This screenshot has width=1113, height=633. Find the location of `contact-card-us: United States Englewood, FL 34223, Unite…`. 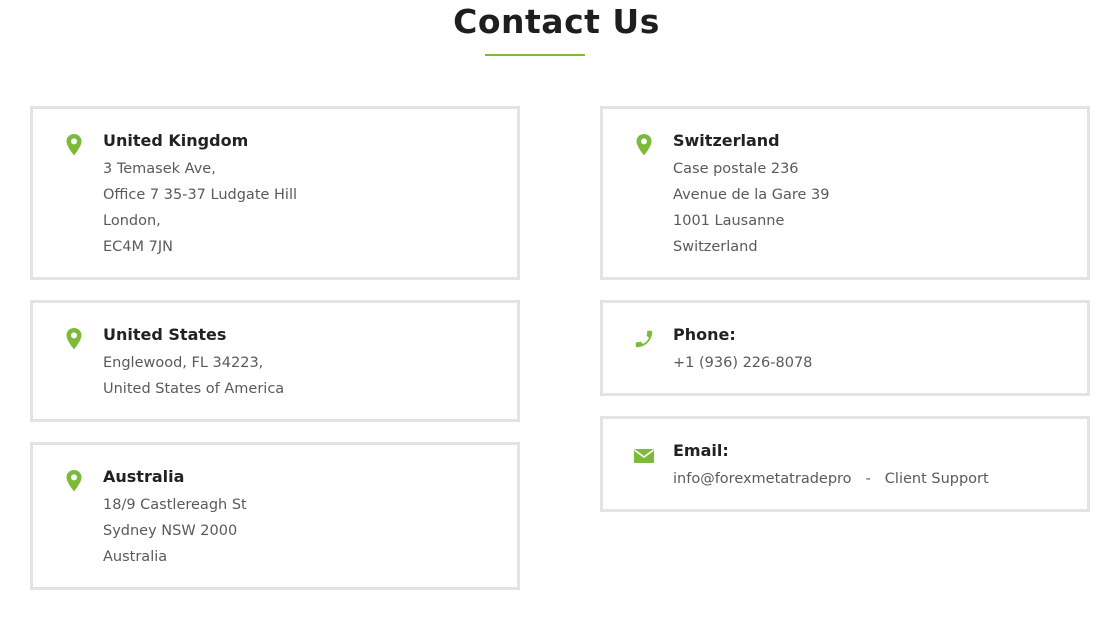

contact-card-us: United States Englewood, FL 34223, Unite… is located at coordinates (275, 361).